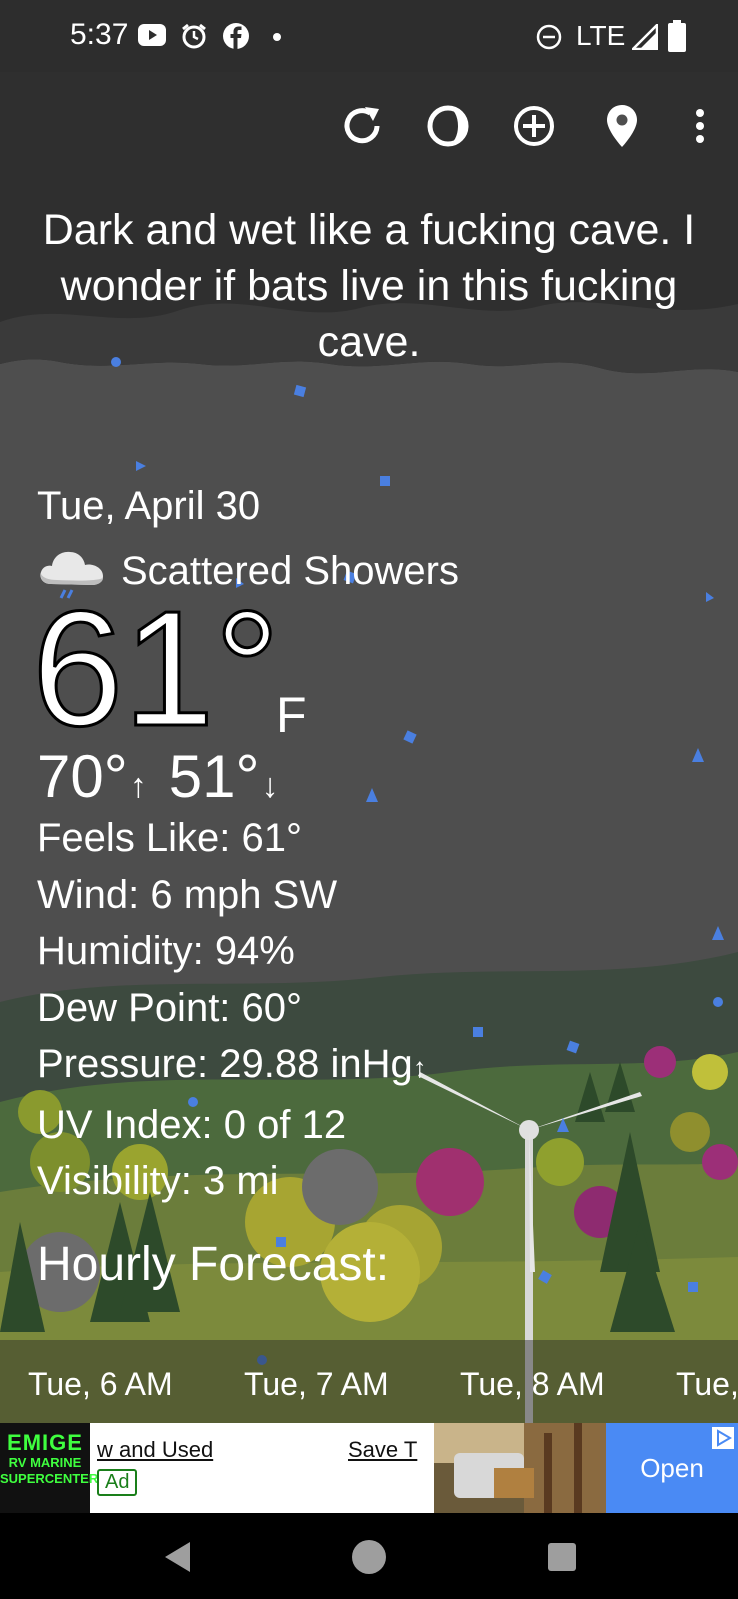 Image resolution: width=738 pixels, height=1599 pixels. Describe the element at coordinates (601, 35) in the screenshot. I see `network-type: LTE` at that location.